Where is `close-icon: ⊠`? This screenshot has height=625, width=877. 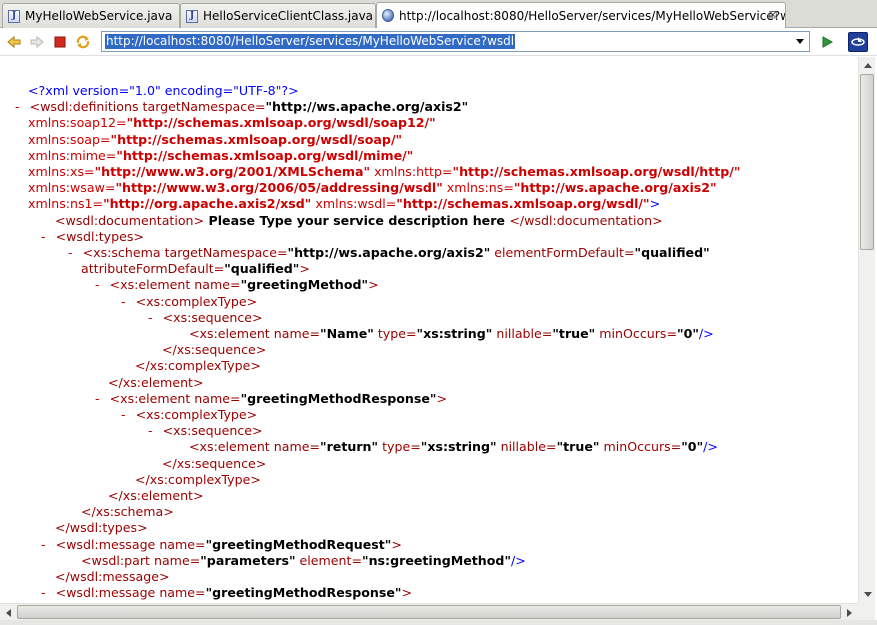
close-icon: ⊠ is located at coordinates (773, 14).